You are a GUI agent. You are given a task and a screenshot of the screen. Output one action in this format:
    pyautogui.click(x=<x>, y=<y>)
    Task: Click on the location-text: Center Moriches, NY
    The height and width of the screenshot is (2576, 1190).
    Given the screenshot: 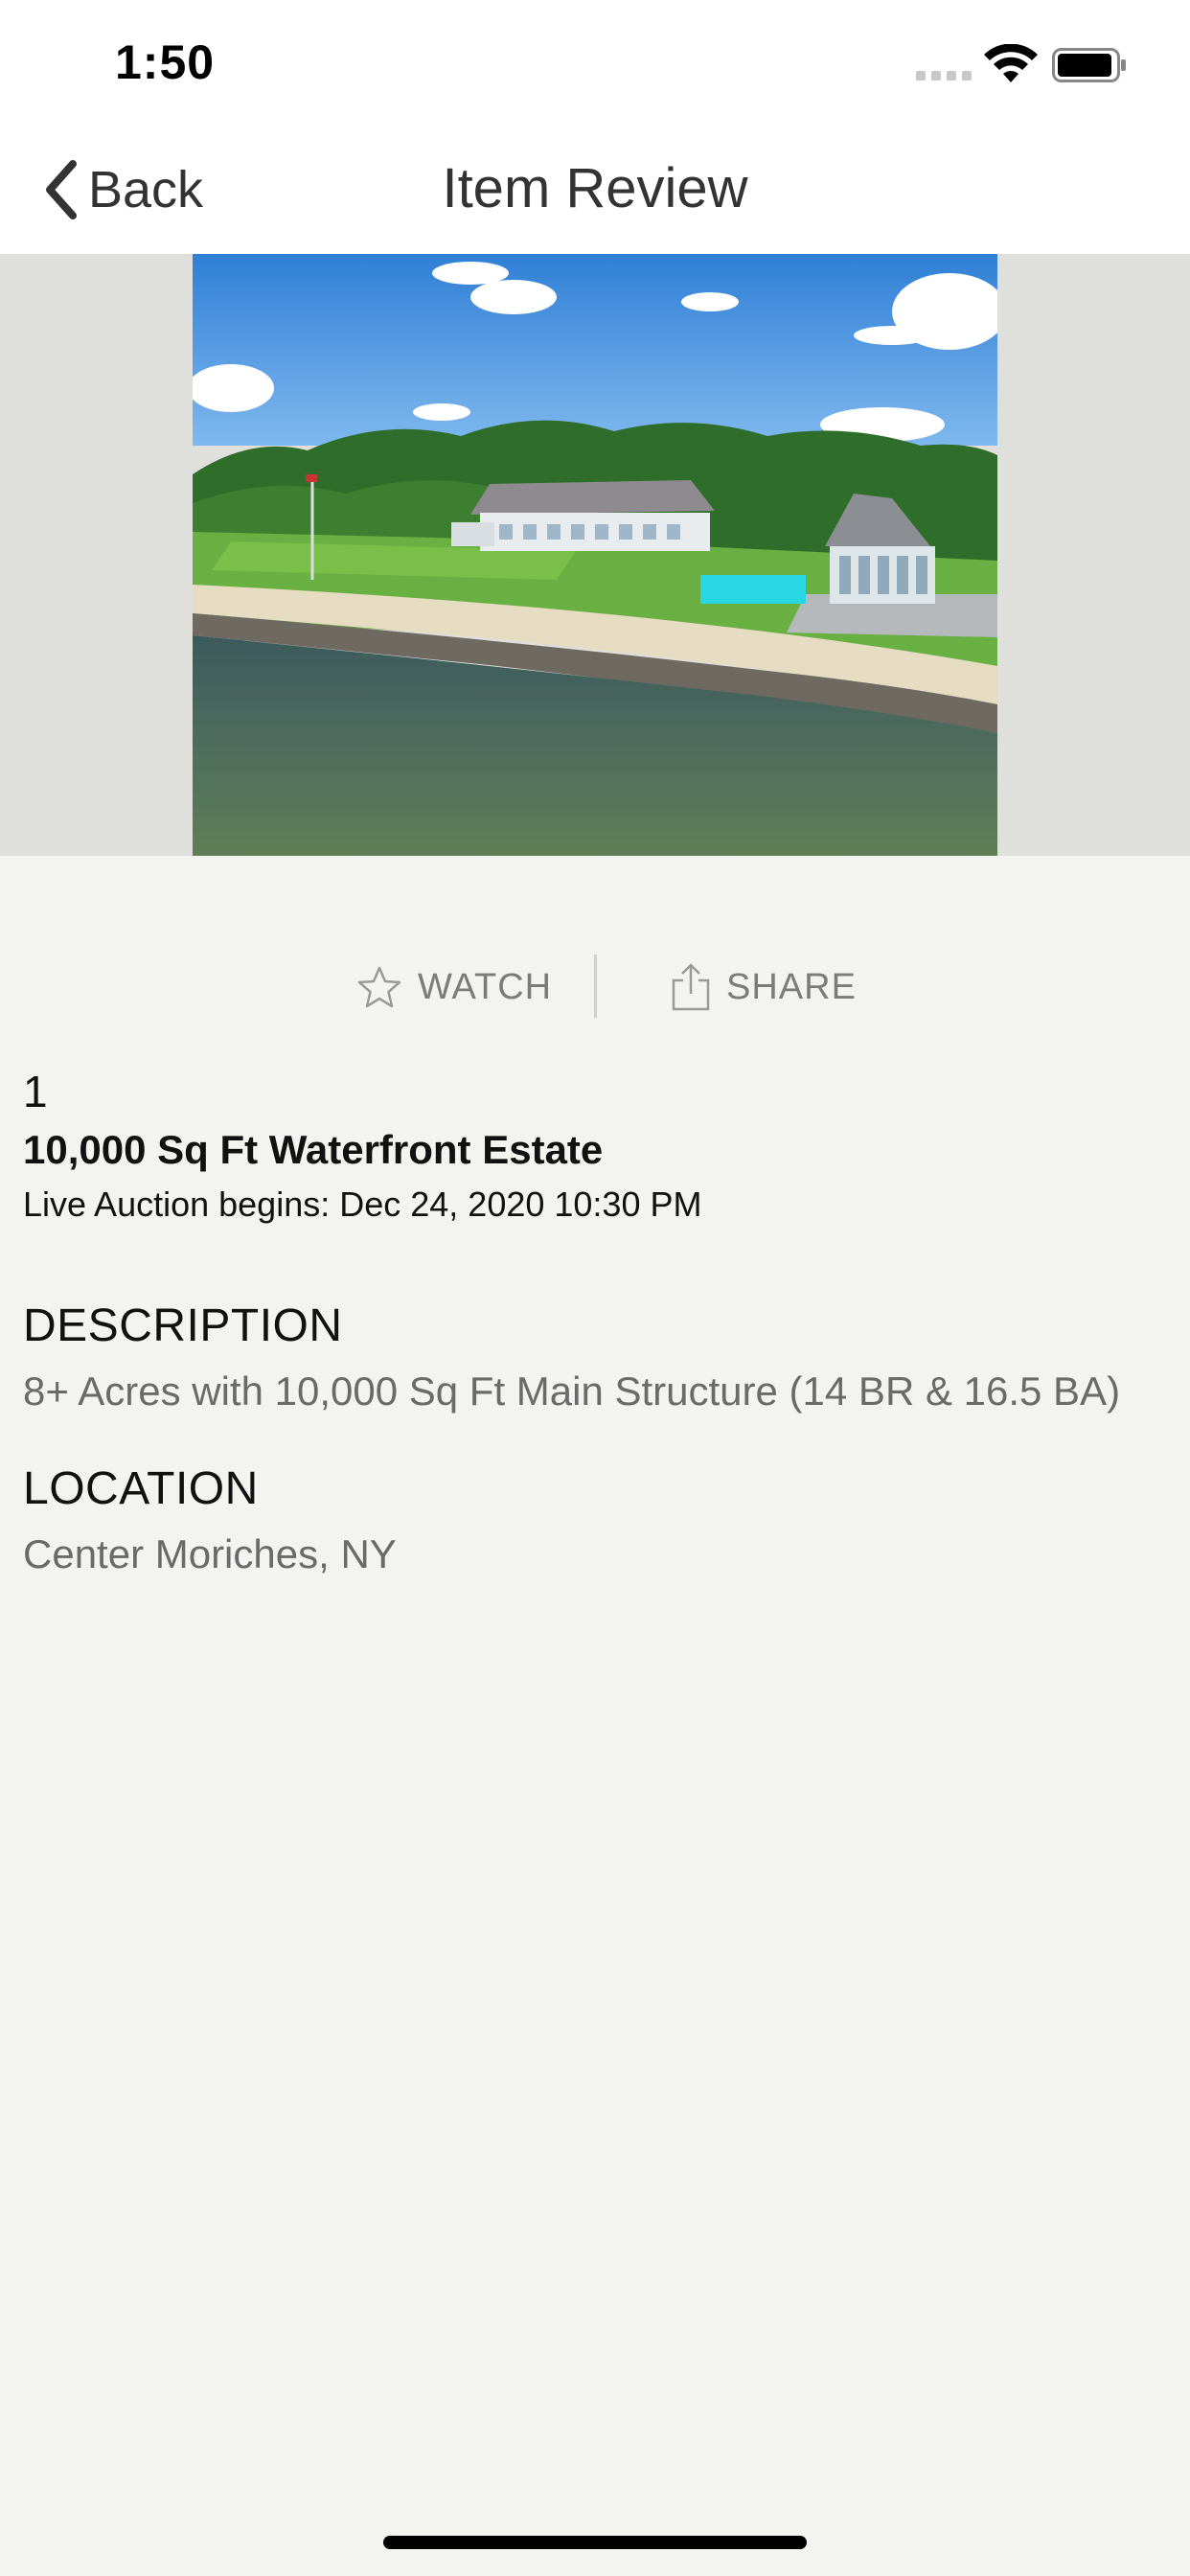 What is the action you would take?
    pyautogui.click(x=210, y=1553)
    